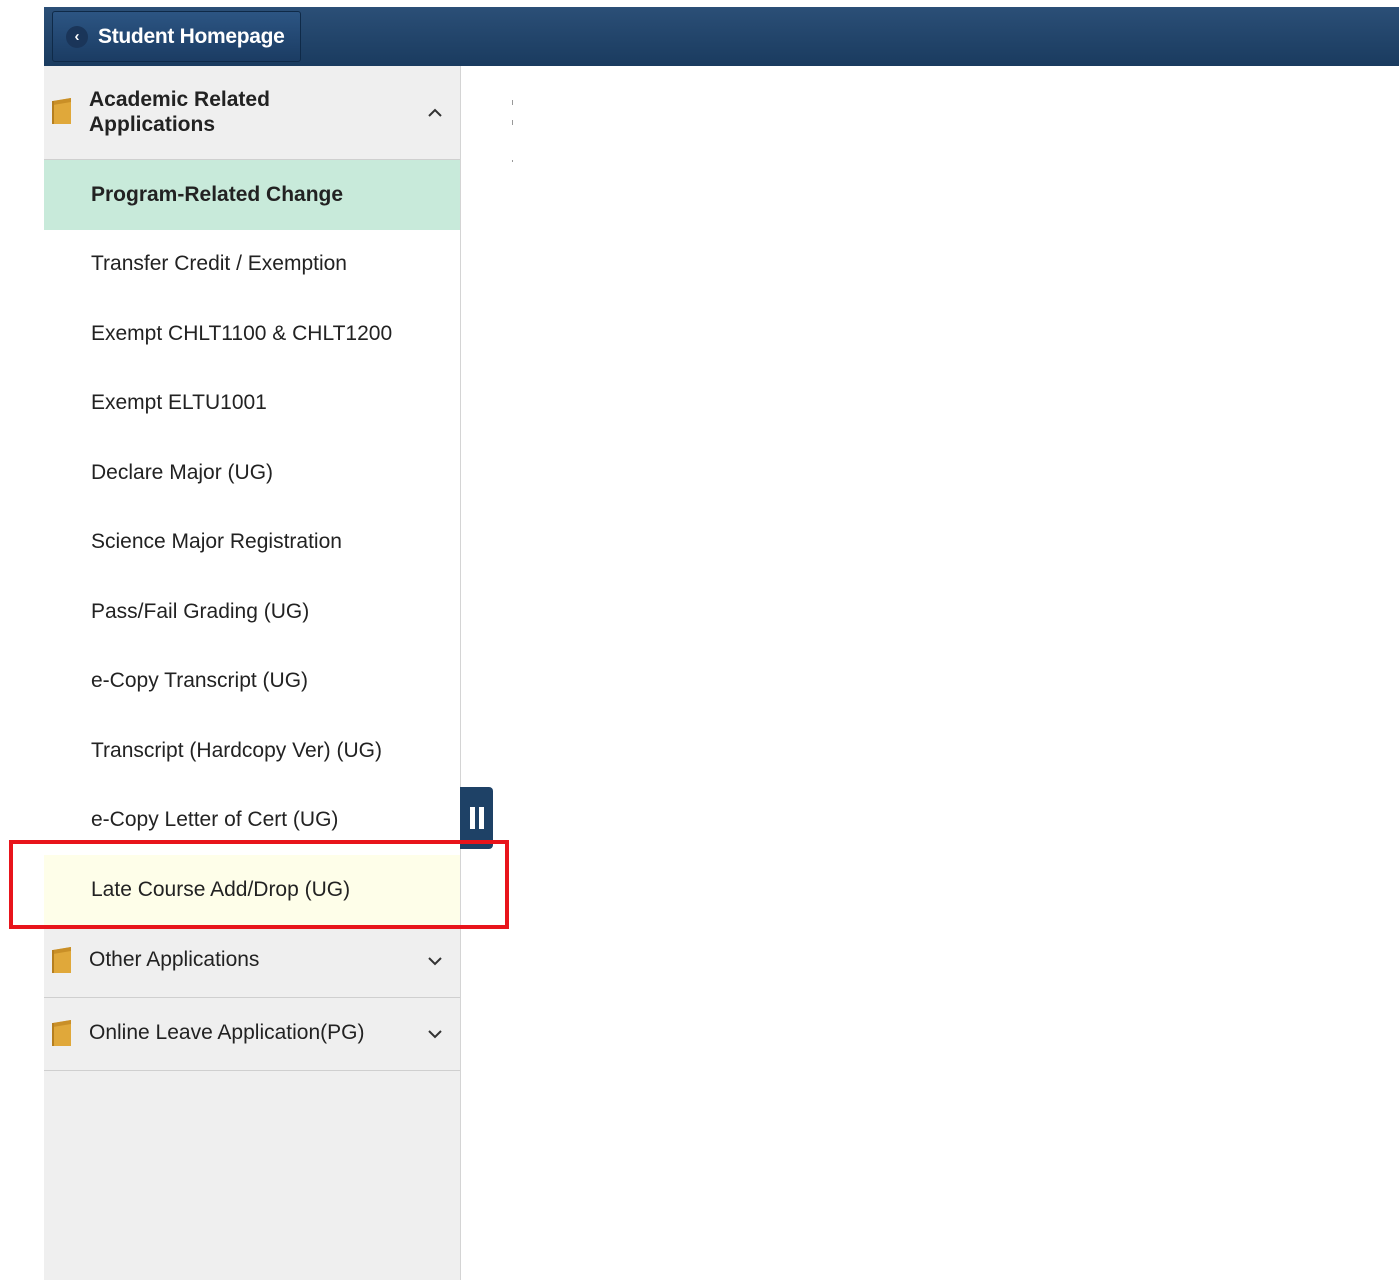 Image resolution: width=1399 pixels, height=1280 pixels. What do you see at coordinates (174, 959) in the screenshot?
I see `group-title-other: Other Applications` at bounding box center [174, 959].